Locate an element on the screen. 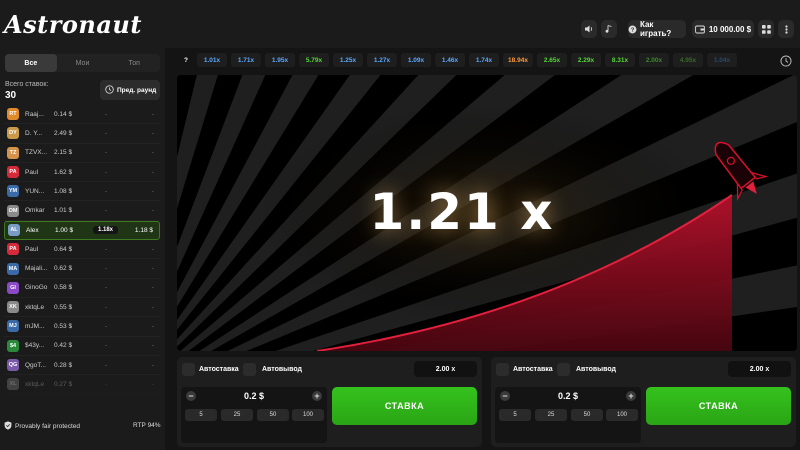 The image size is (800, 450). history-item: 1.09x is located at coordinates (416, 60).